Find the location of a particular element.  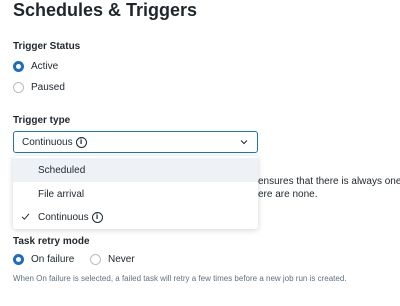

check-icon is located at coordinates (25, 216).